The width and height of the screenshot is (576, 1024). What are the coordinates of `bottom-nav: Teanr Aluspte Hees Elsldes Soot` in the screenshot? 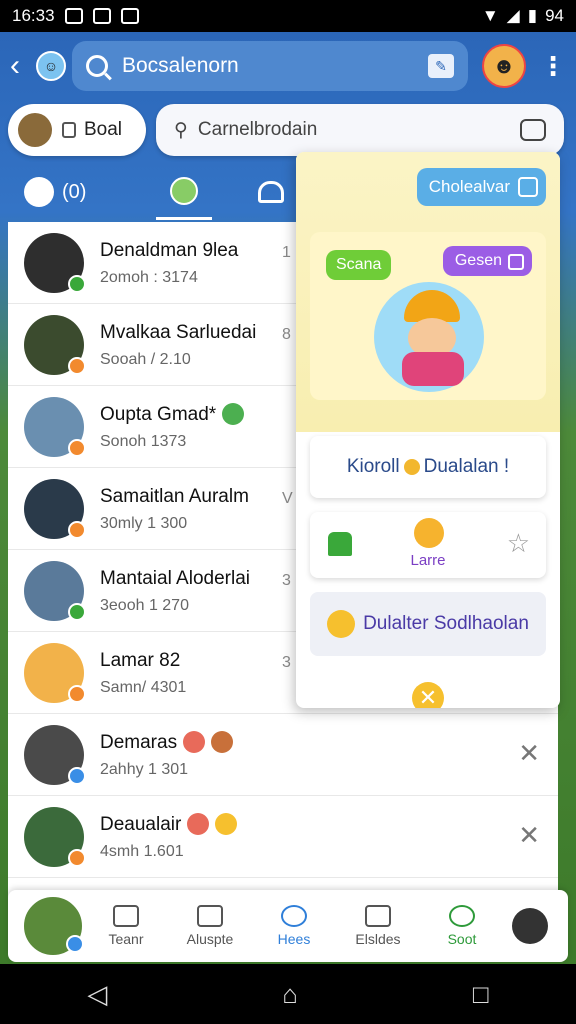 It's located at (288, 926).